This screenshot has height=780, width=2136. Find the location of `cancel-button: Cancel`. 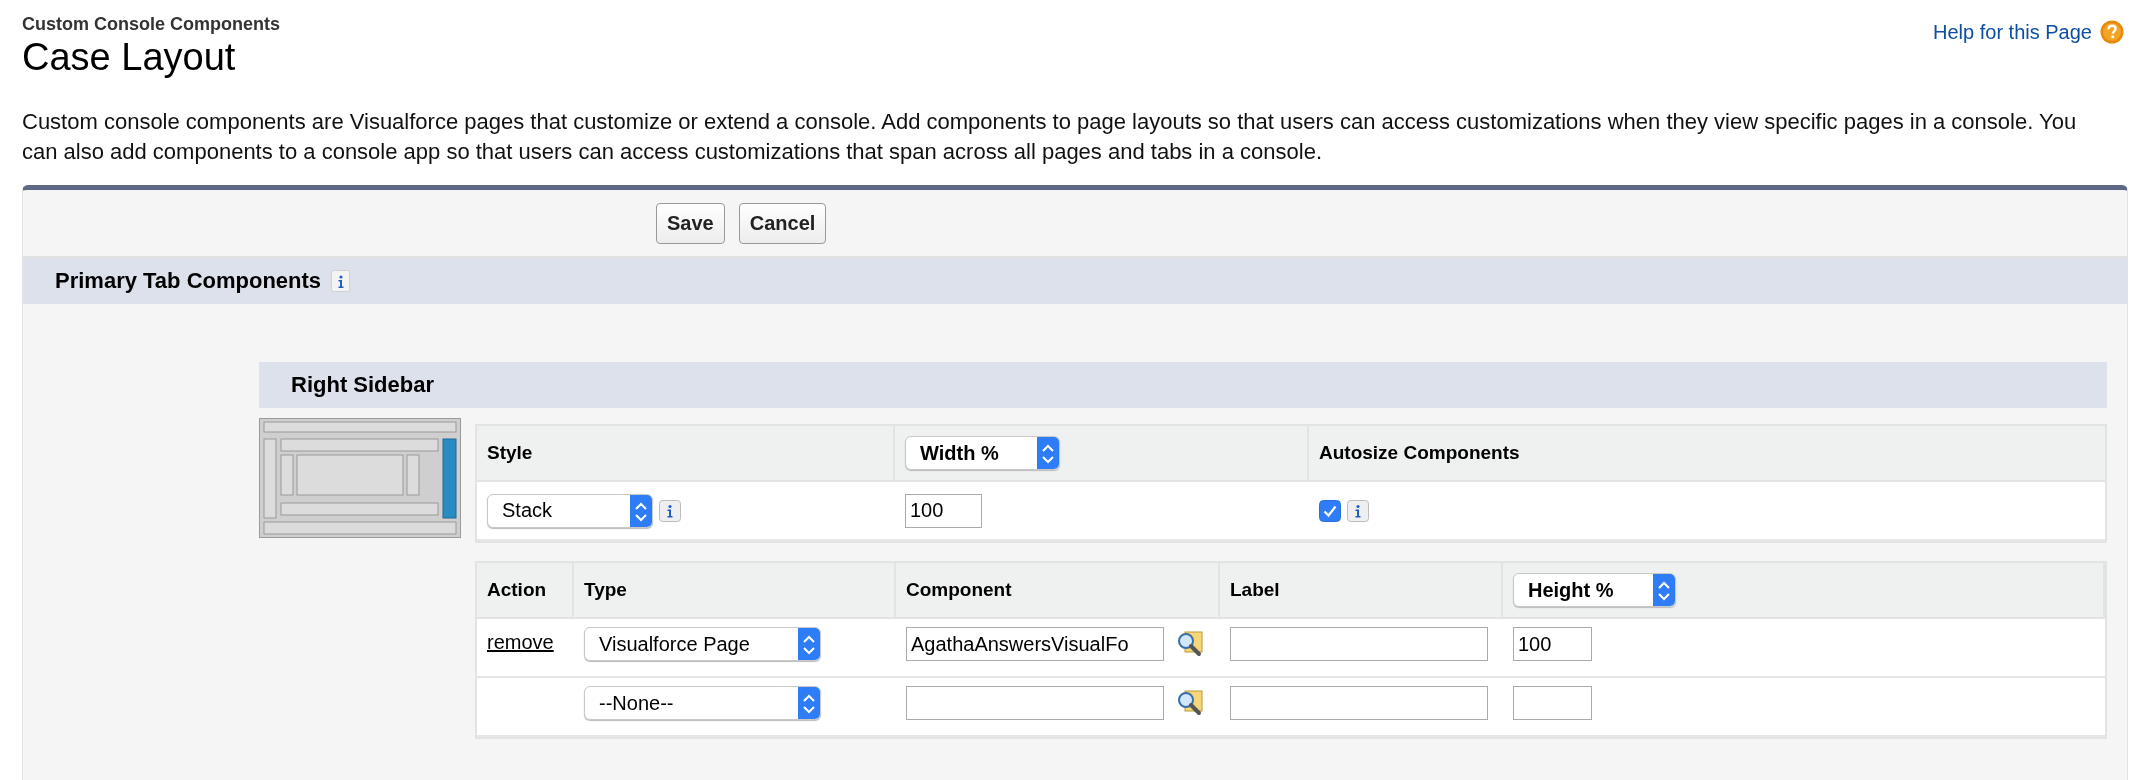

cancel-button: Cancel is located at coordinates (782, 223).